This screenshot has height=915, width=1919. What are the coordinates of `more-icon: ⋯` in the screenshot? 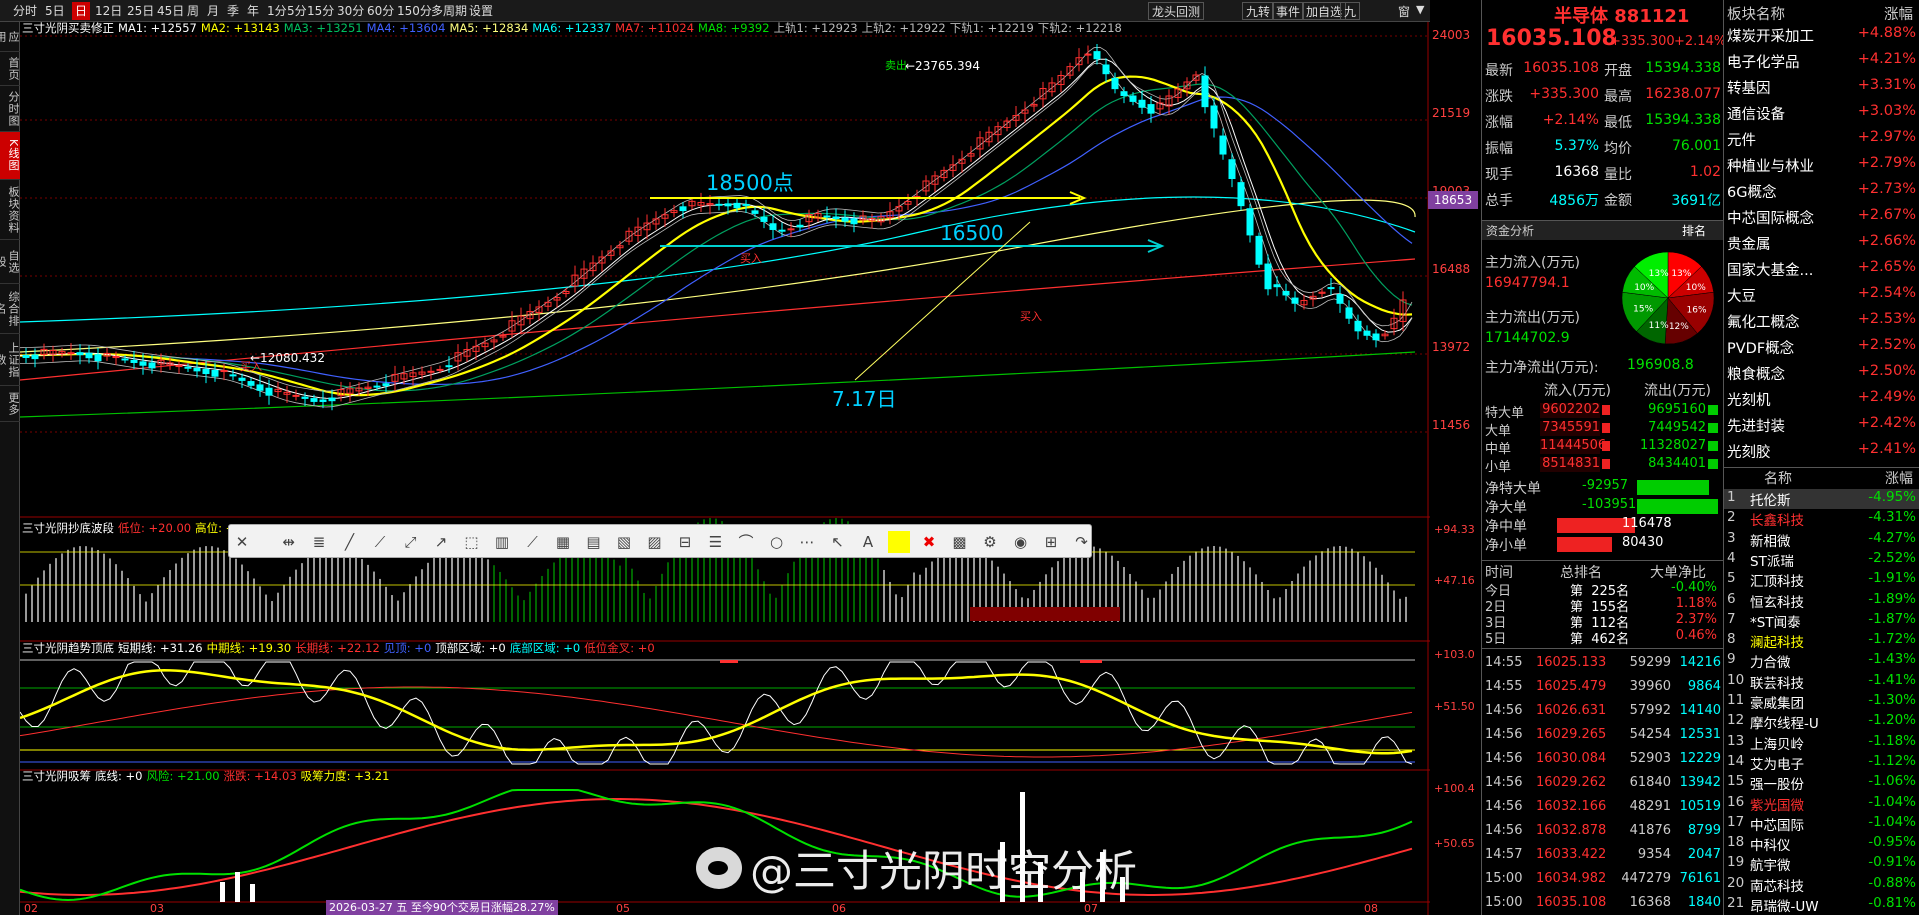 It's located at (807, 542).